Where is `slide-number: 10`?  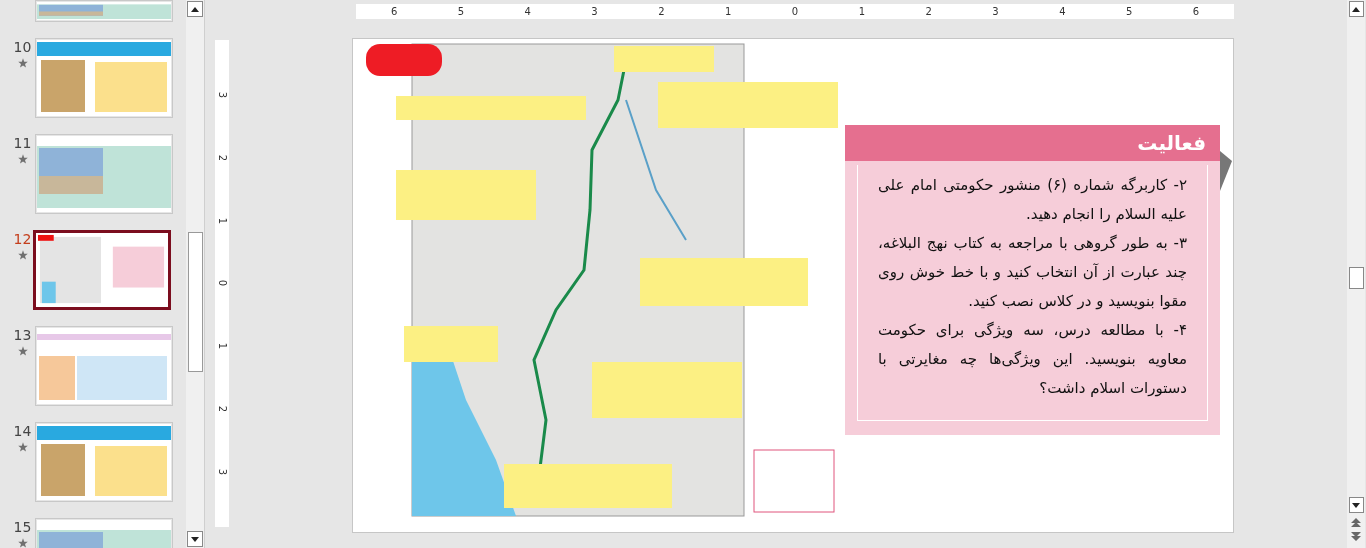 slide-number: 10 is located at coordinates (22, 47).